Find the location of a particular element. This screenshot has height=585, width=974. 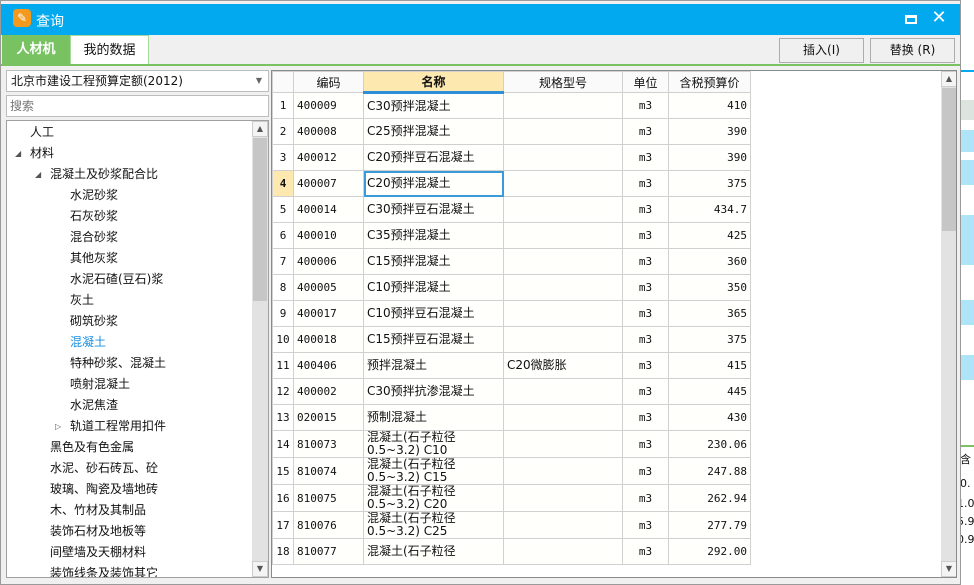

table-row: 9 400017 C10预拌豆石混凝土 m3 365 is located at coordinates (511, 313).